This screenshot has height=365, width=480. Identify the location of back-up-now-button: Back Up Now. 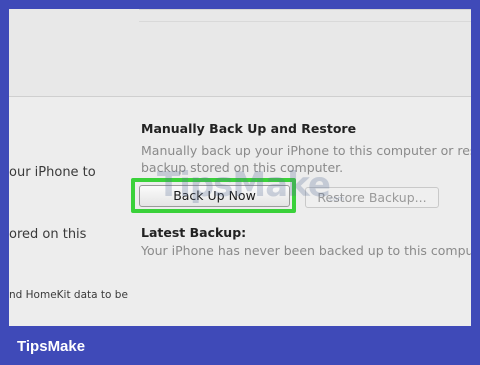
(214, 196).